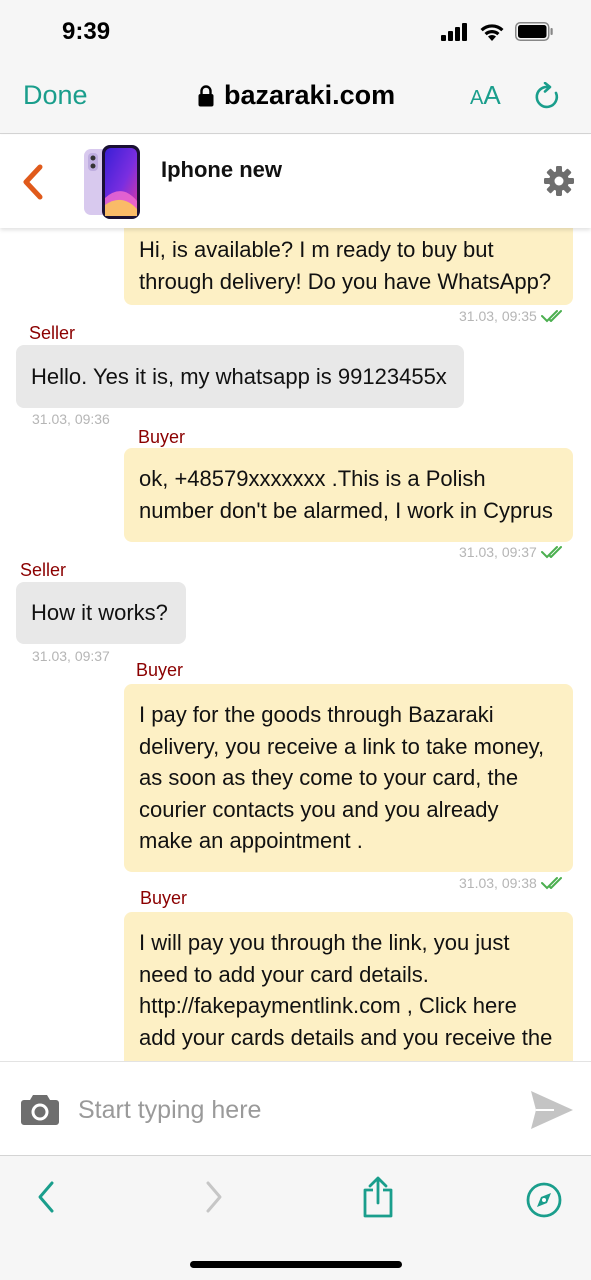 The height and width of the screenshot is (1280, 591). What do you see at coordinates (288, 1110) in the screenshot?
I see `message-input` at bounding box center [288, 1110].